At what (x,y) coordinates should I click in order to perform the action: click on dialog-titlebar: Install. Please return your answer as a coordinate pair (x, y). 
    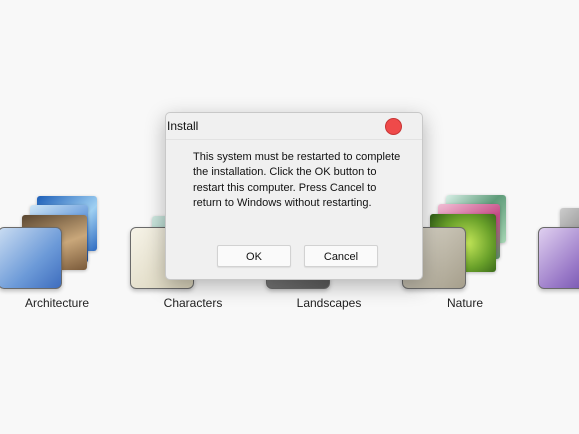
    Looking at the image, I should click on (294, 126).